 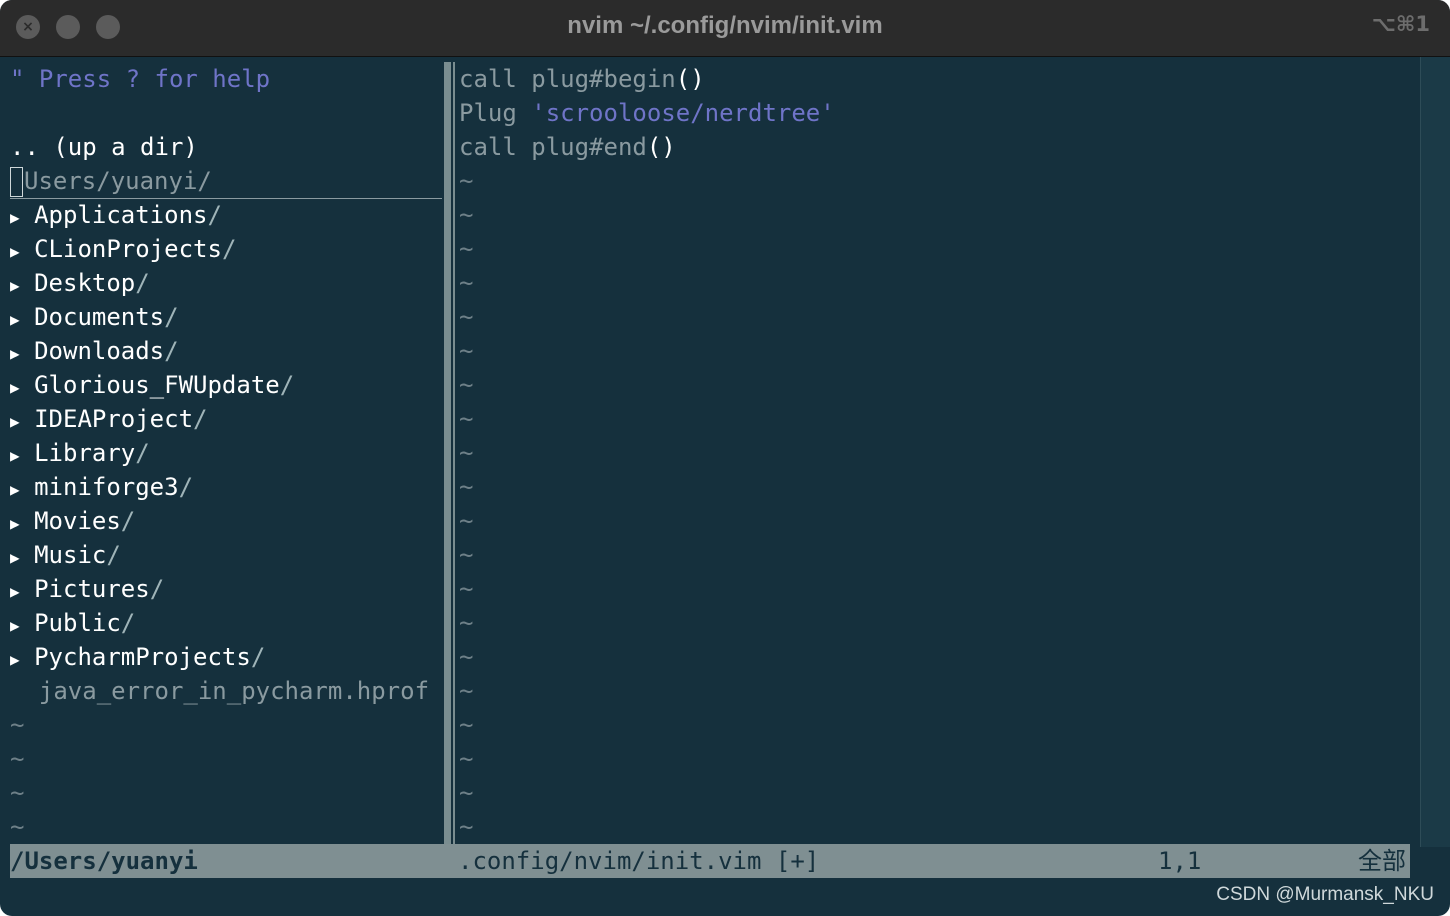 What do you see at coordinates (118, 181) in the screenshot?
I see `cwd-path: Users/yuanyi/` at bounding box center [118, 181].